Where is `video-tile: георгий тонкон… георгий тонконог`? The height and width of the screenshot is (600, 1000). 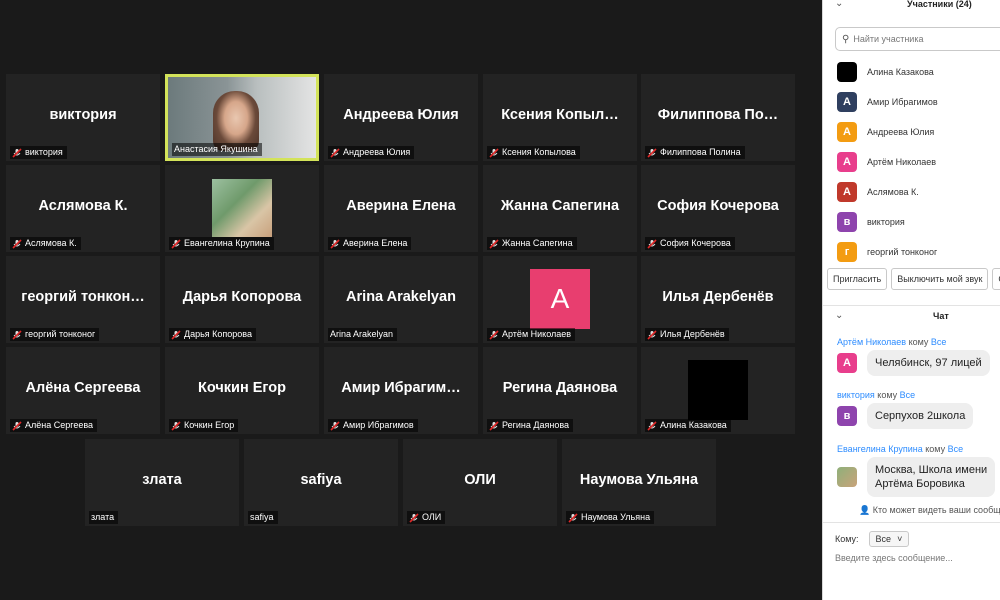 video-tile: георгий тонкон… георгий тонконог is located at coordinates (83, 299).